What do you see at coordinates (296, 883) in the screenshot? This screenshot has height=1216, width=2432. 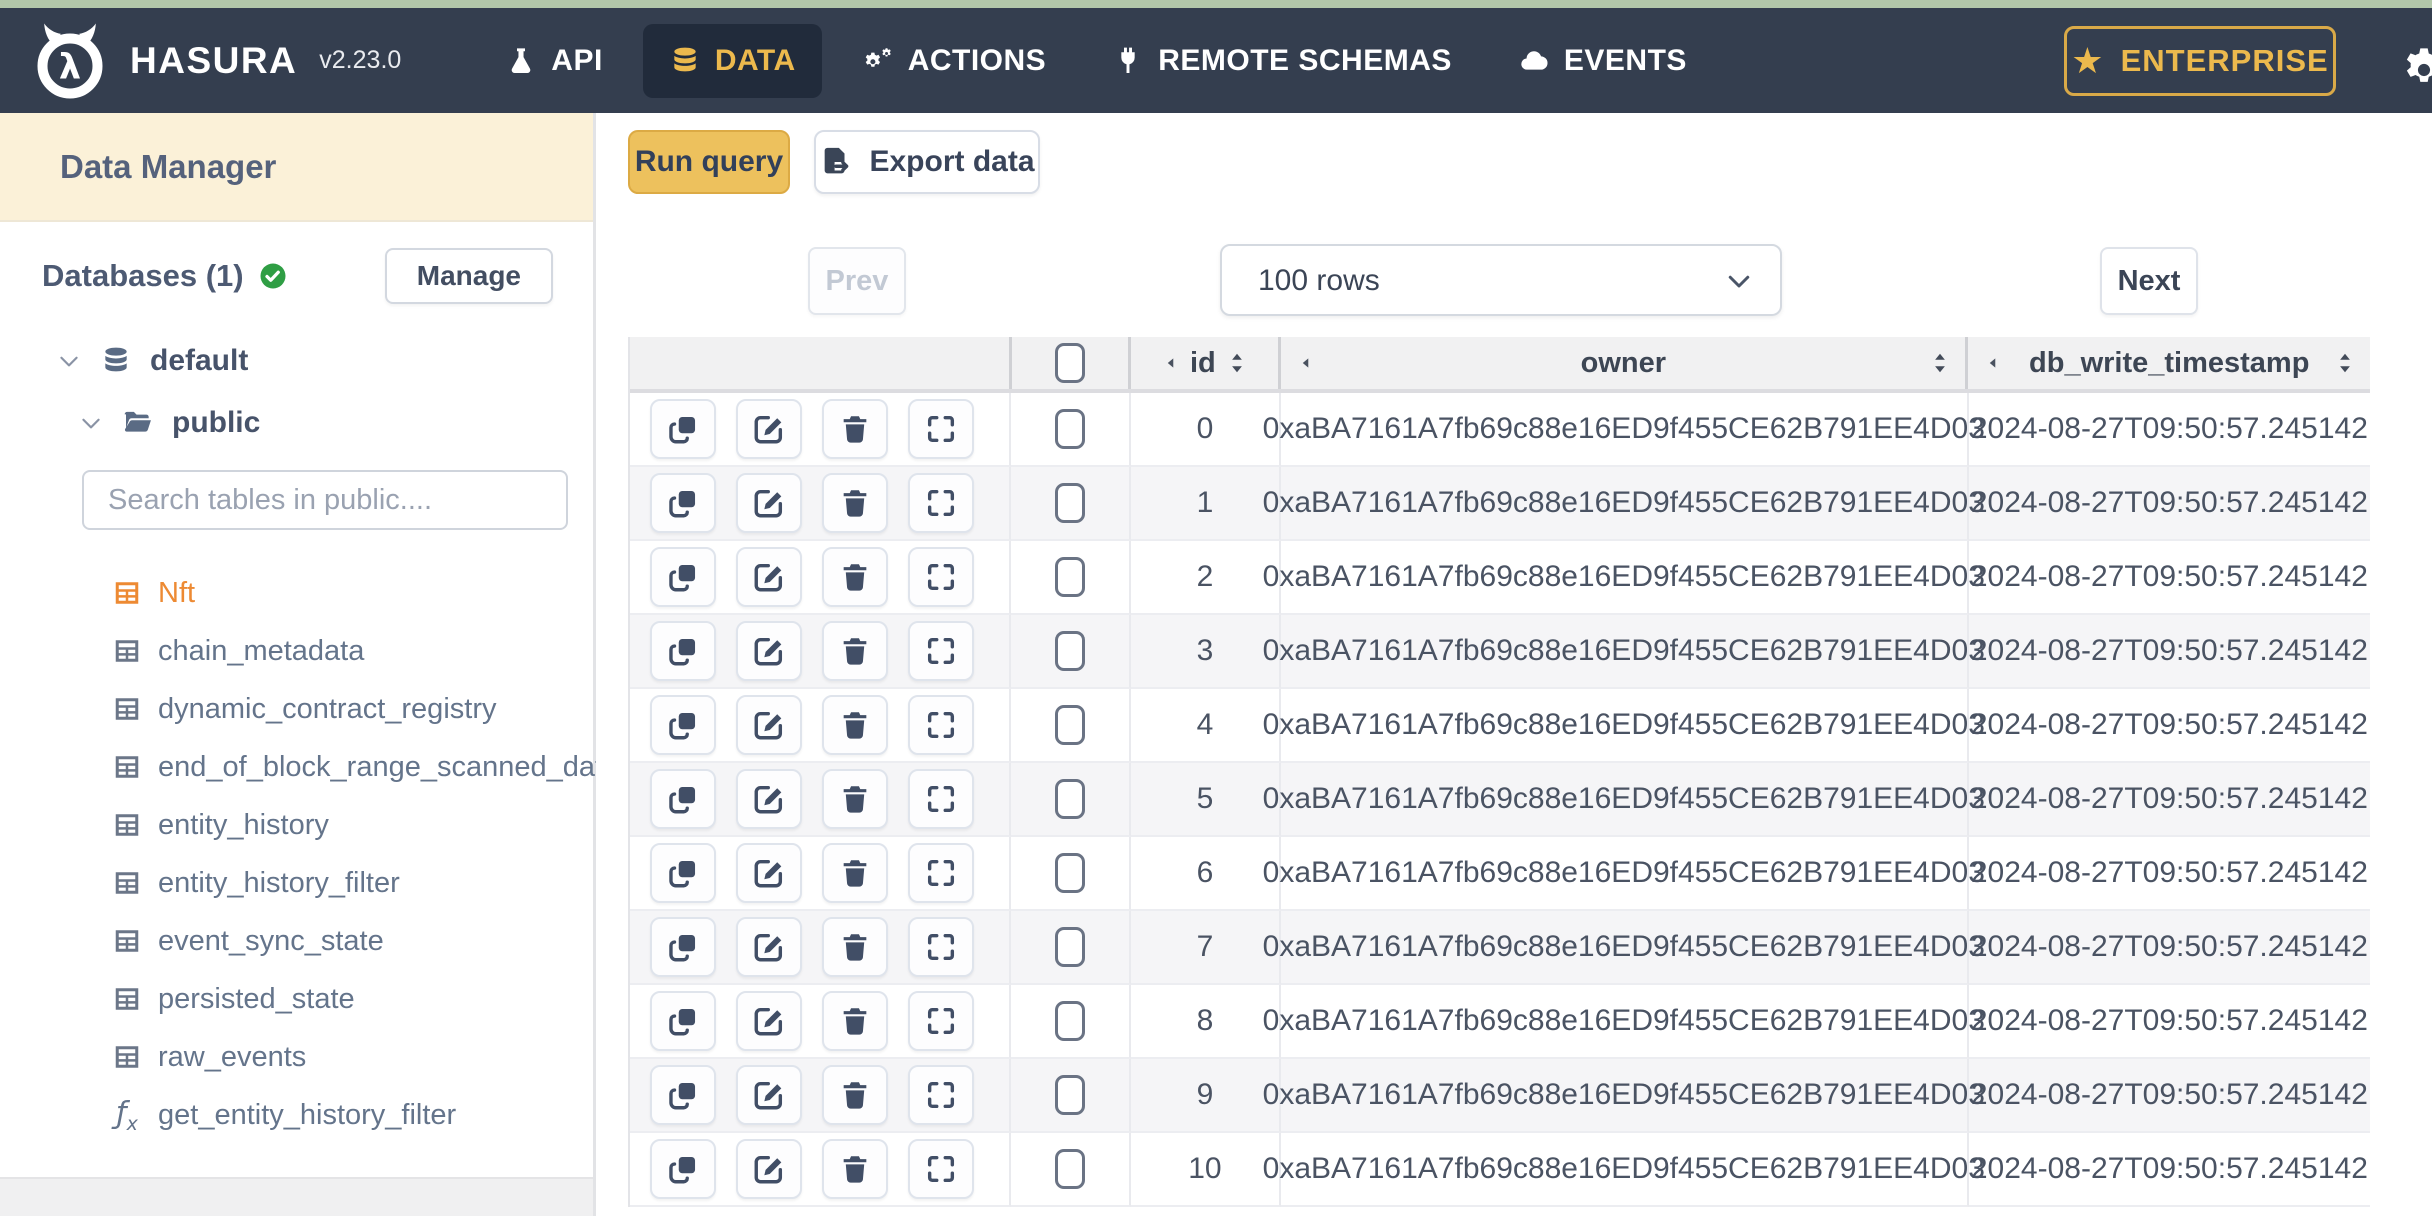 I see `sidebar-table-item-entity_history_filter: entity_history_filter` at bounding box center [296, 883].